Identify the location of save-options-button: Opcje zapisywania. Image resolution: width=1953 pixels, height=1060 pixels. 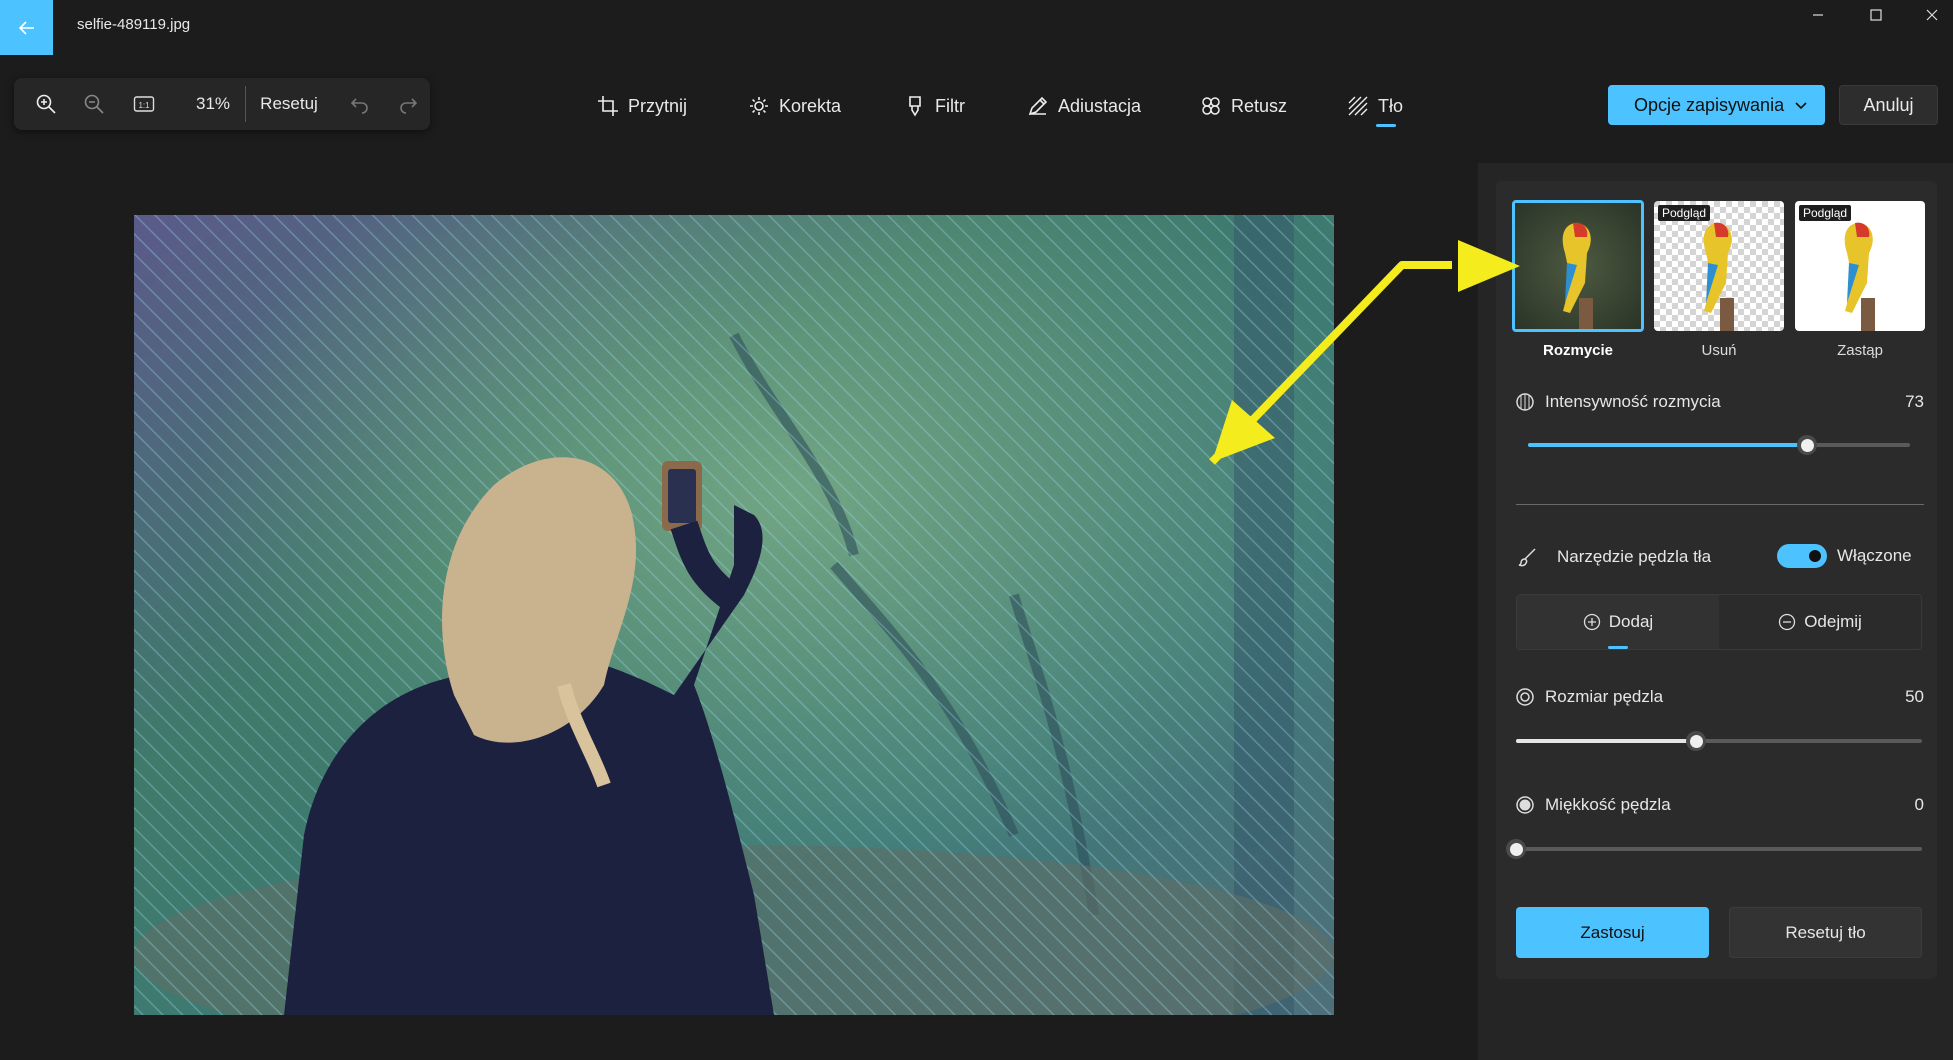
(1716, 105).